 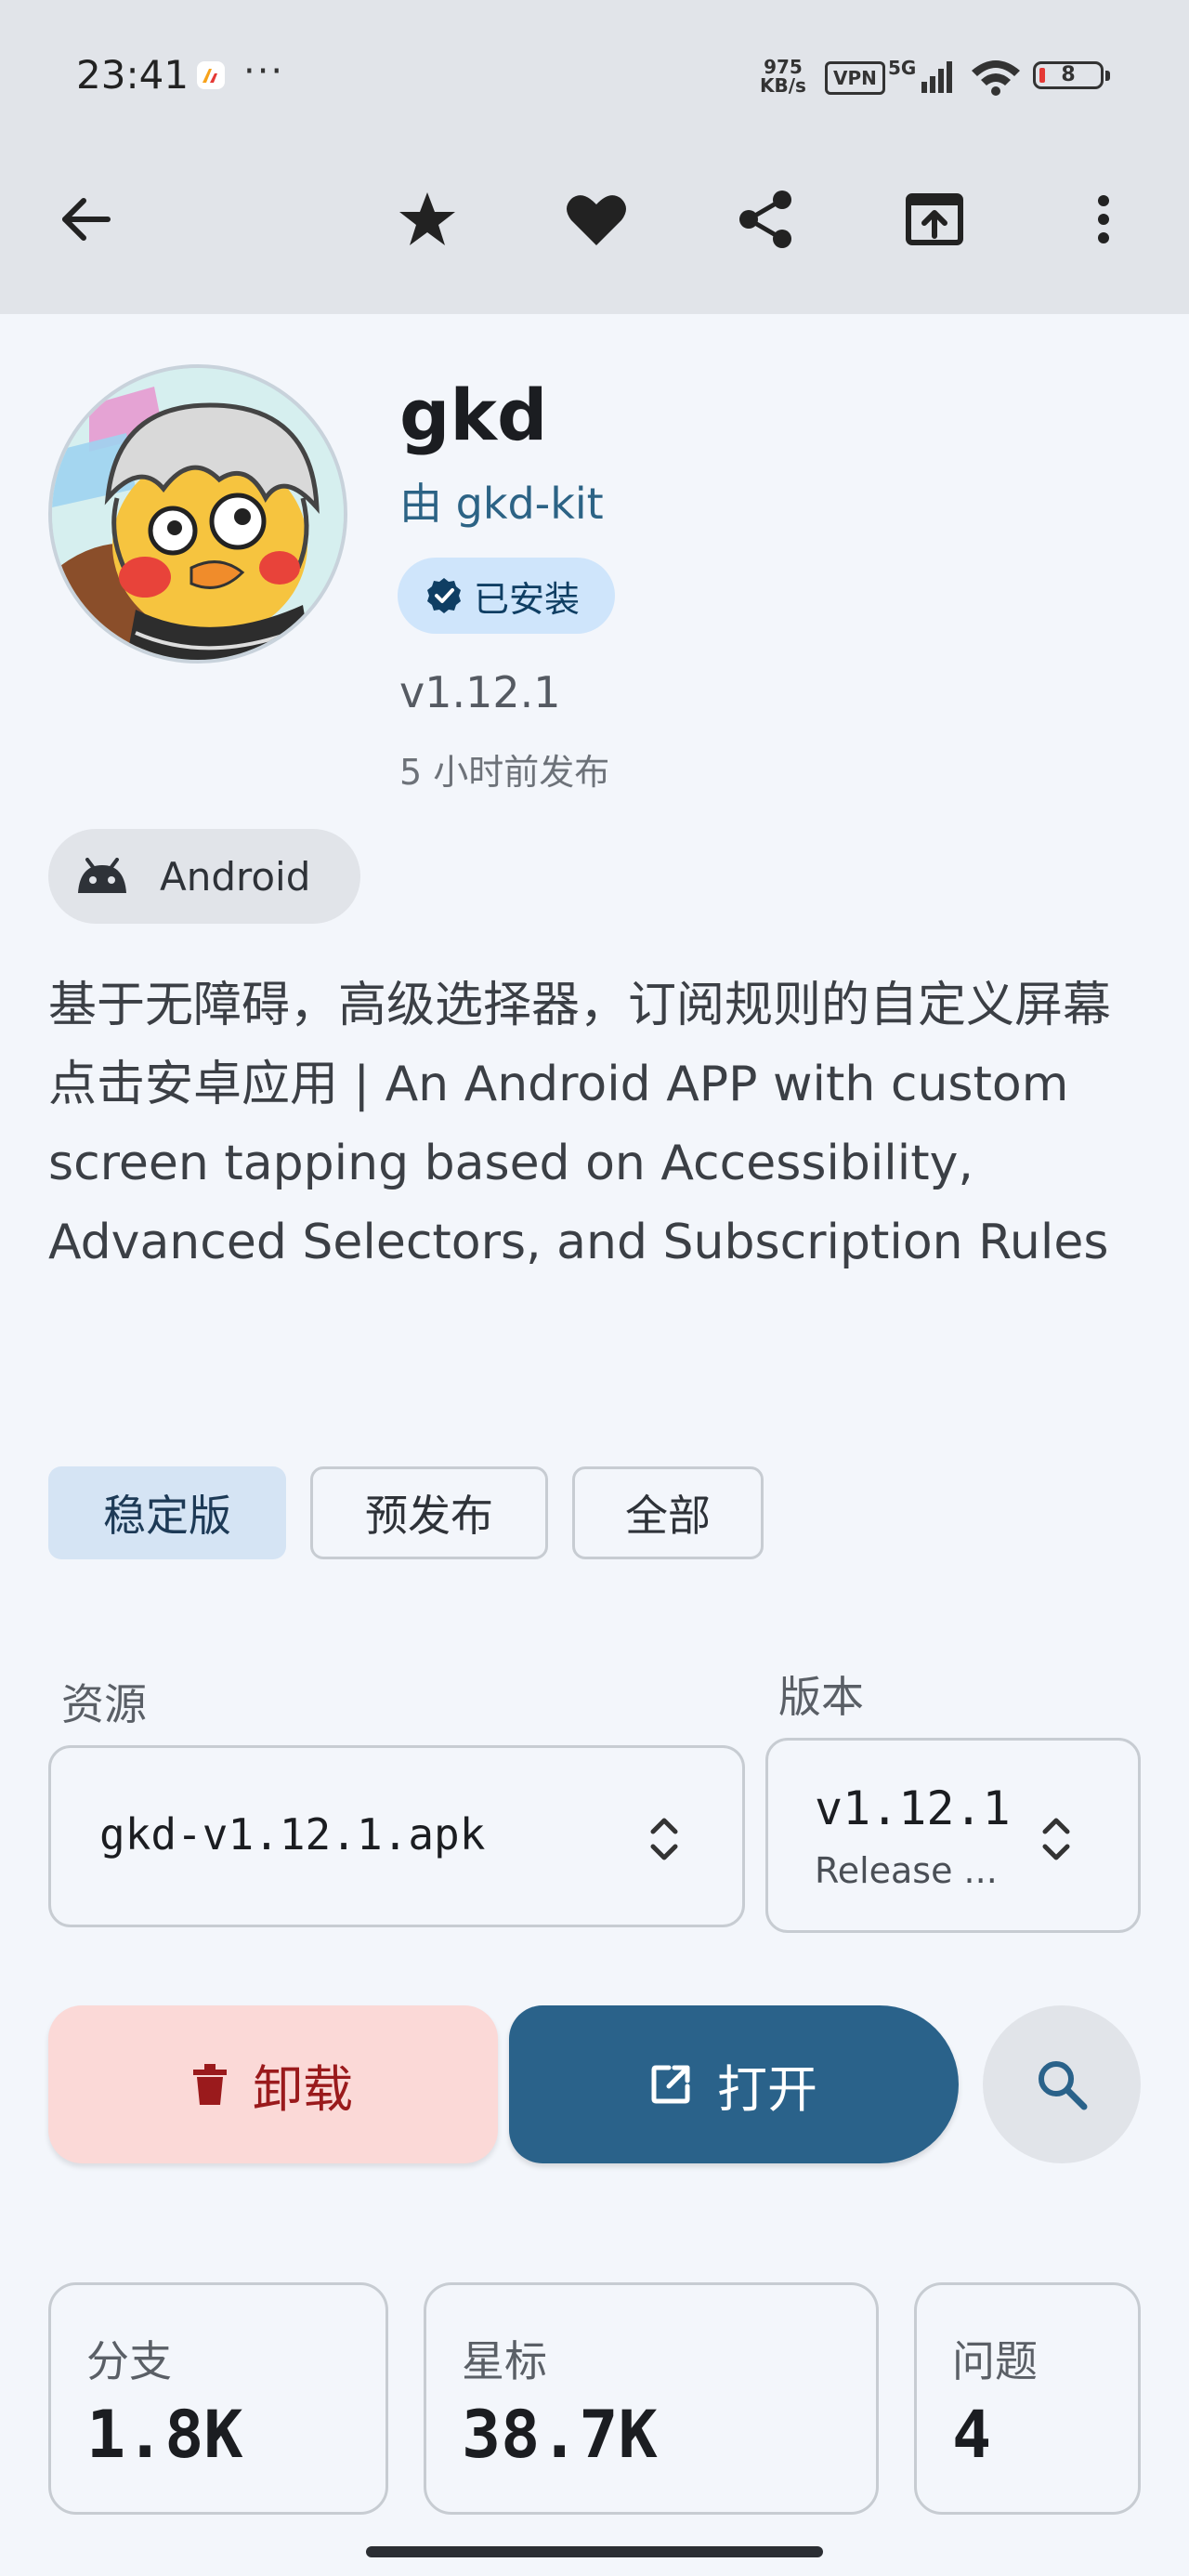 I want to click on notification-app-icon, so click(x=211, y=75).